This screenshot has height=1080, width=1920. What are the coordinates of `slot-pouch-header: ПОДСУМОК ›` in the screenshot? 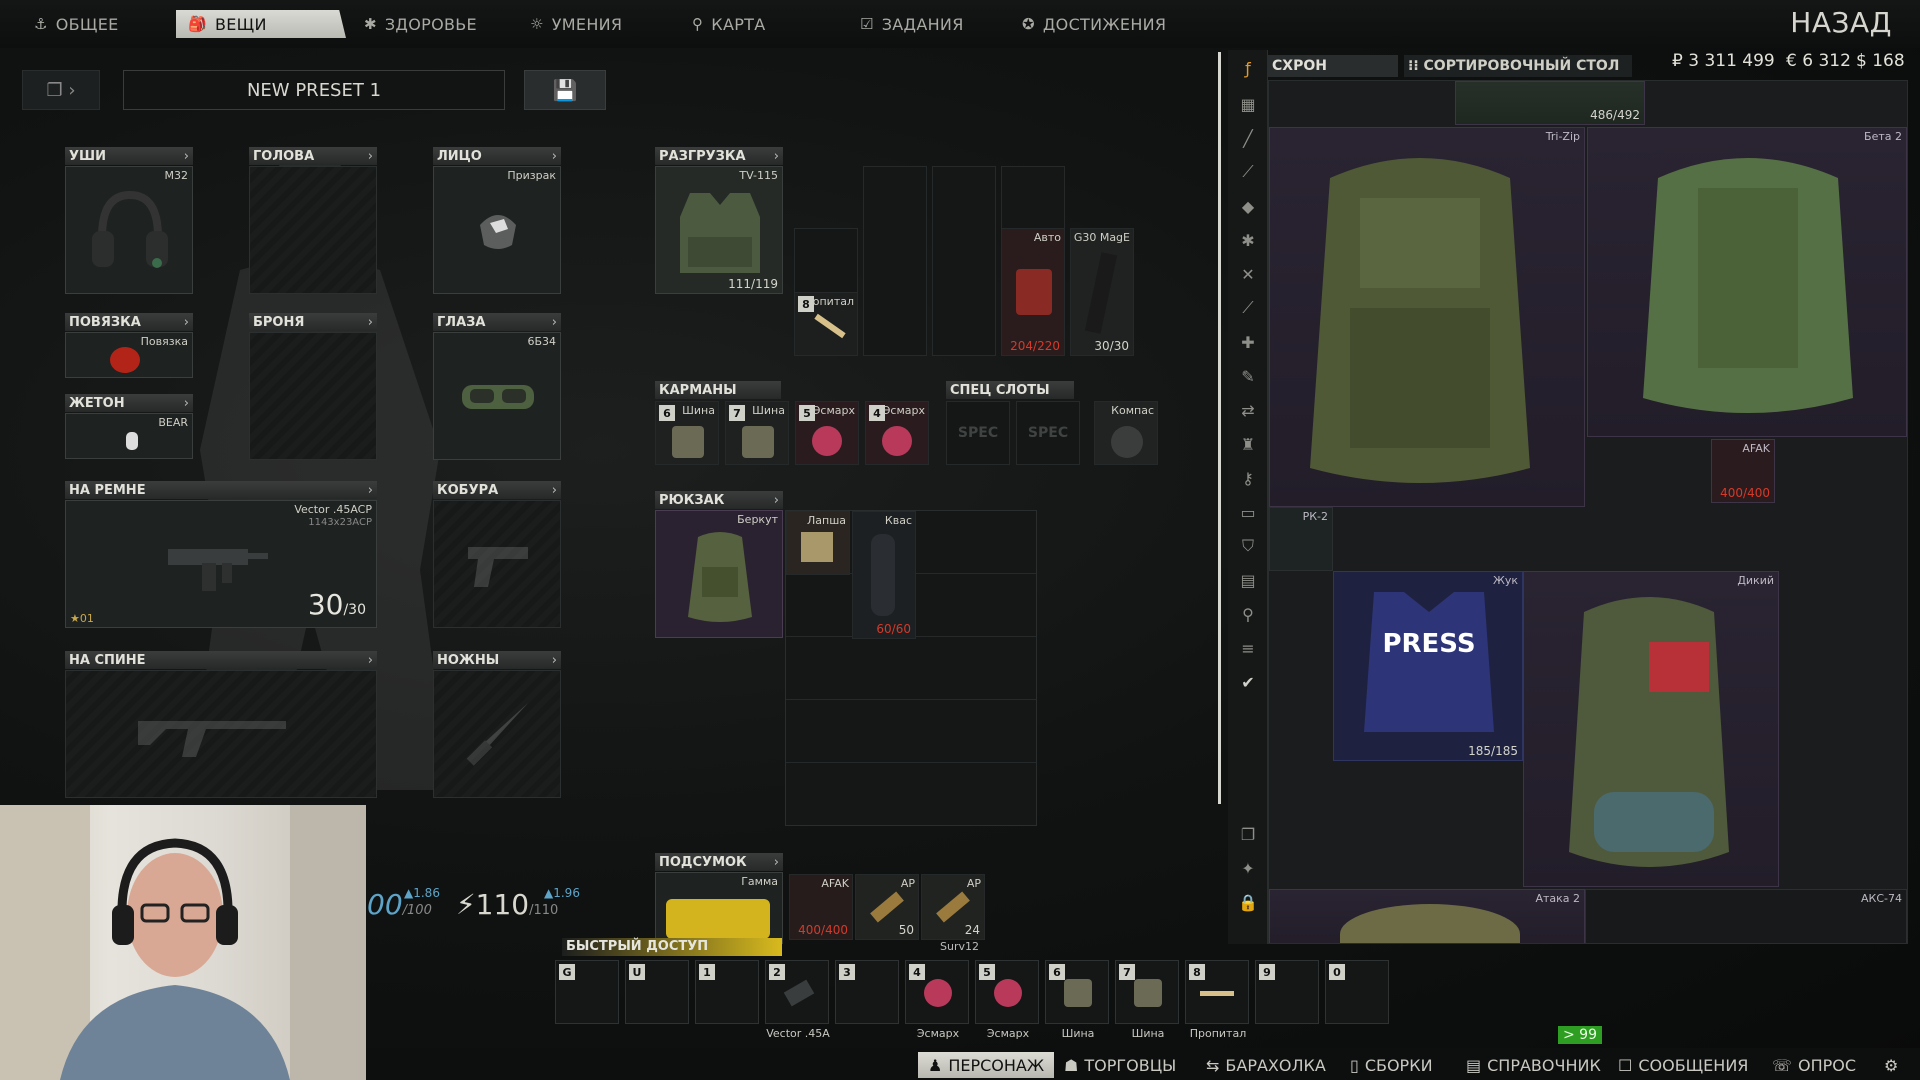 It's located at (719, 862).